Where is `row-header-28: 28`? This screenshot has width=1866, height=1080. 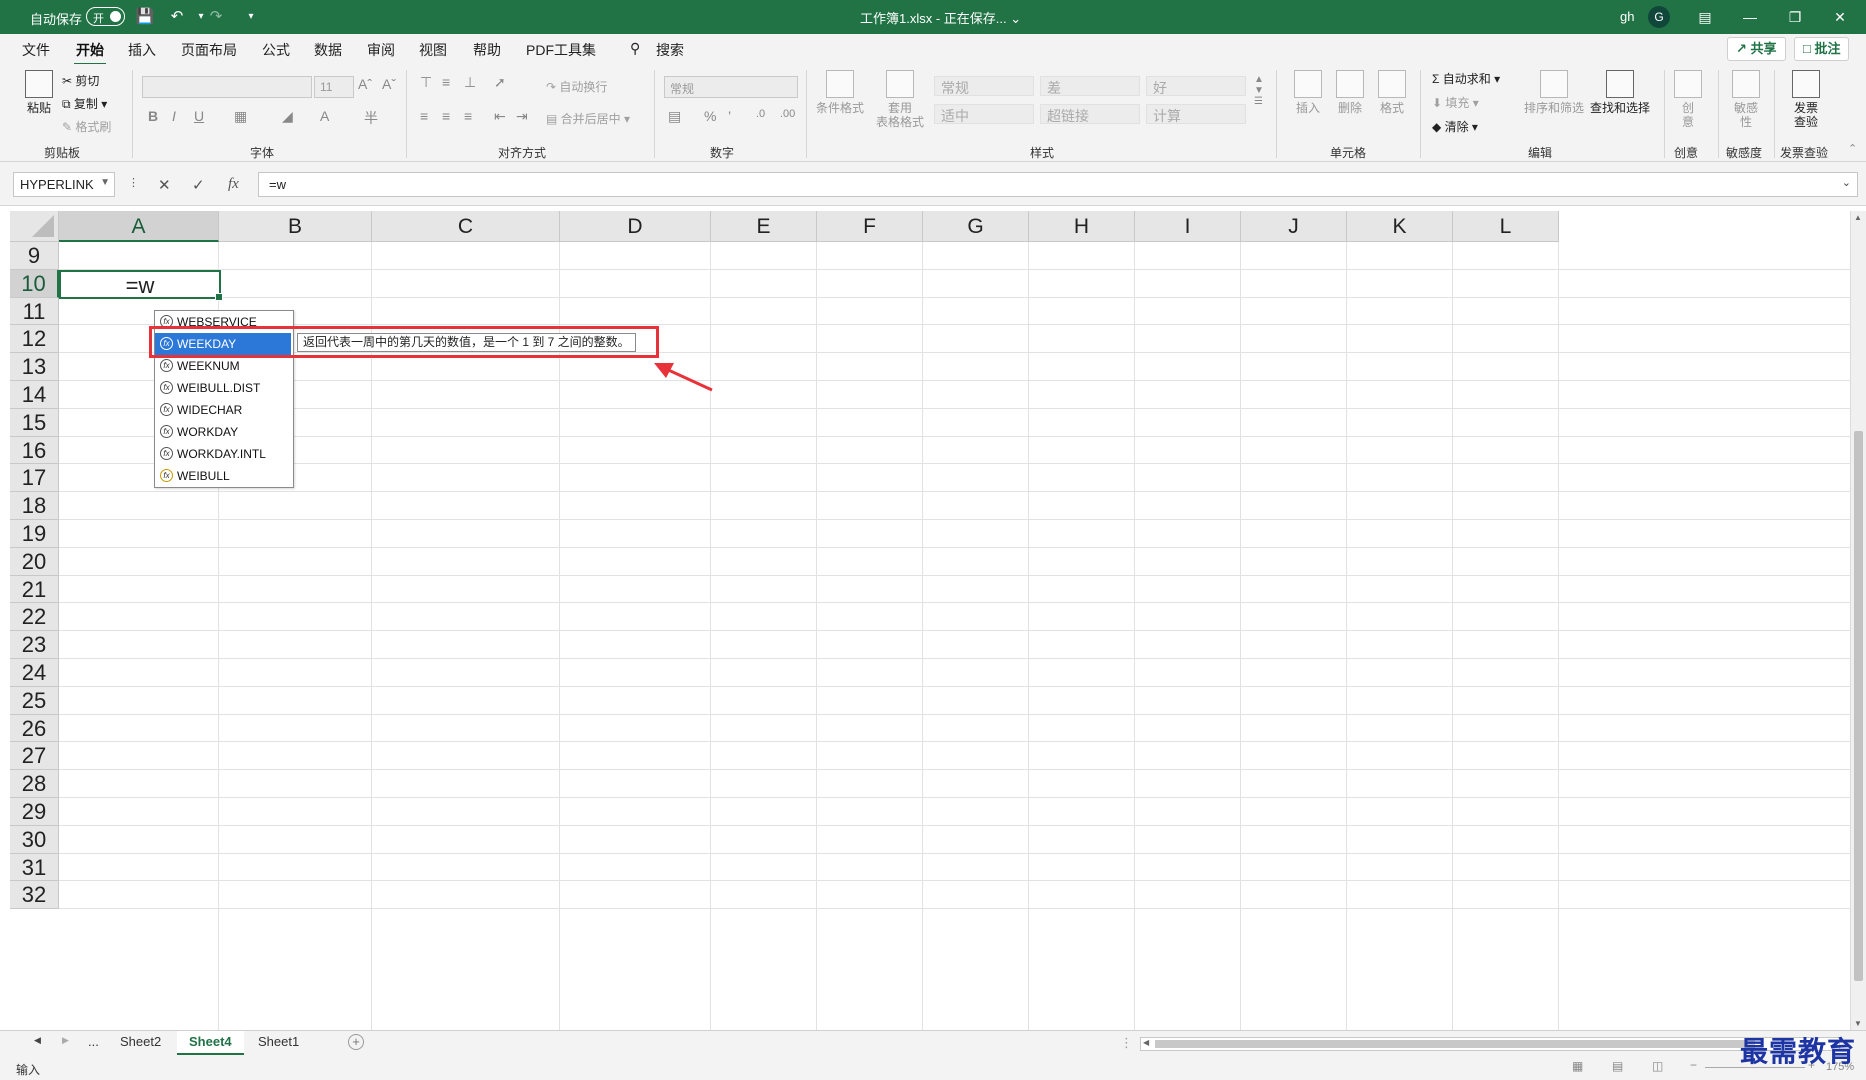 row-header-28: 28 is located at coordinates (34, 784).